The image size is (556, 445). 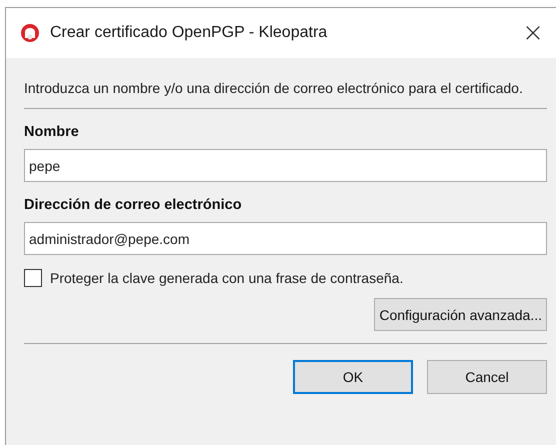 I want to click on window-title: Crear certificado OpenPGP - Kleopatra, so click(x=189, y=33).